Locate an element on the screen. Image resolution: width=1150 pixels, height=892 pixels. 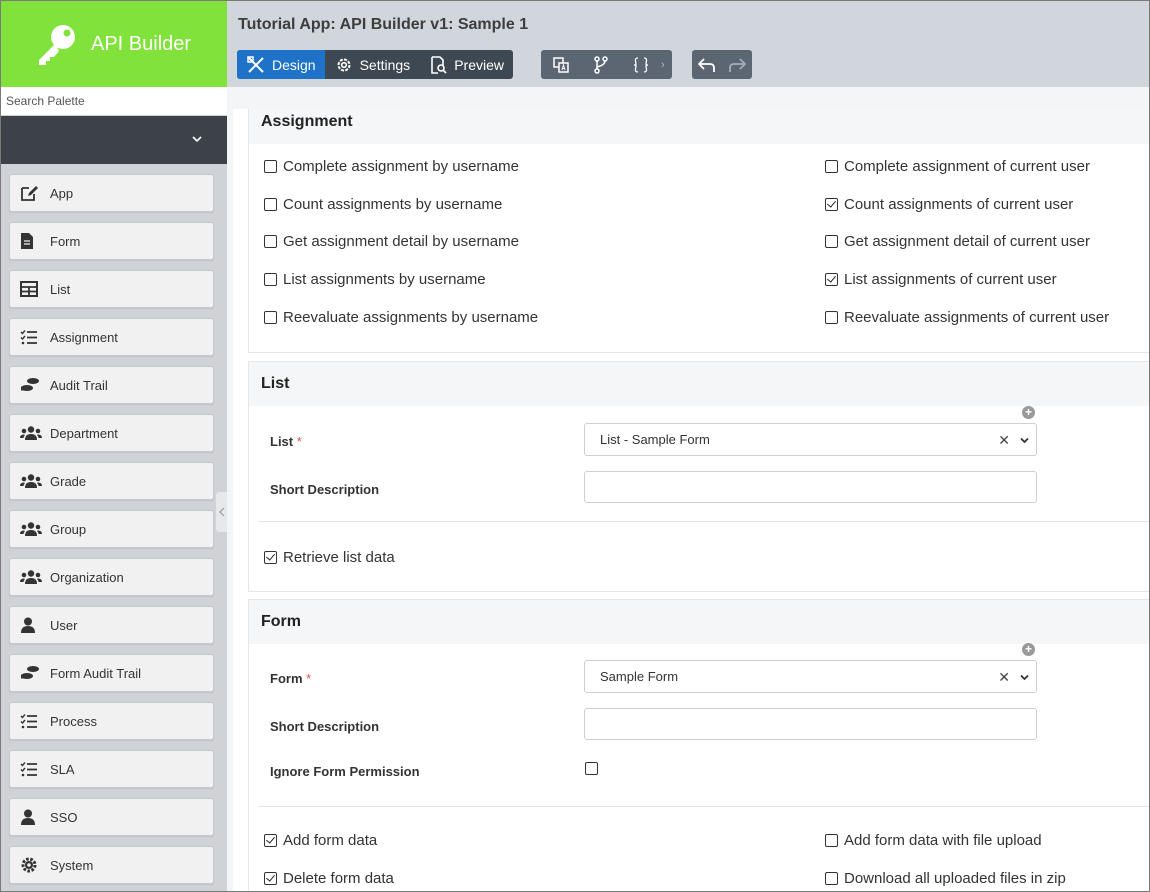
checkbox-label: Count assignments of current user is located at coordinates (959, 204).